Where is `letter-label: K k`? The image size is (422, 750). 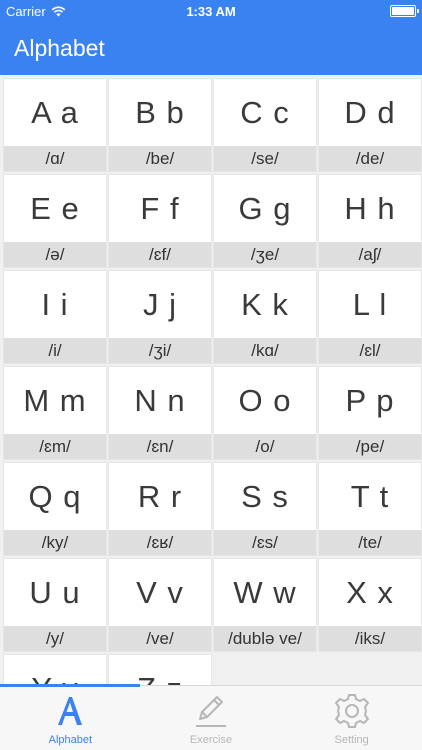
letter-label: K k is located at coordinates (265, 304).